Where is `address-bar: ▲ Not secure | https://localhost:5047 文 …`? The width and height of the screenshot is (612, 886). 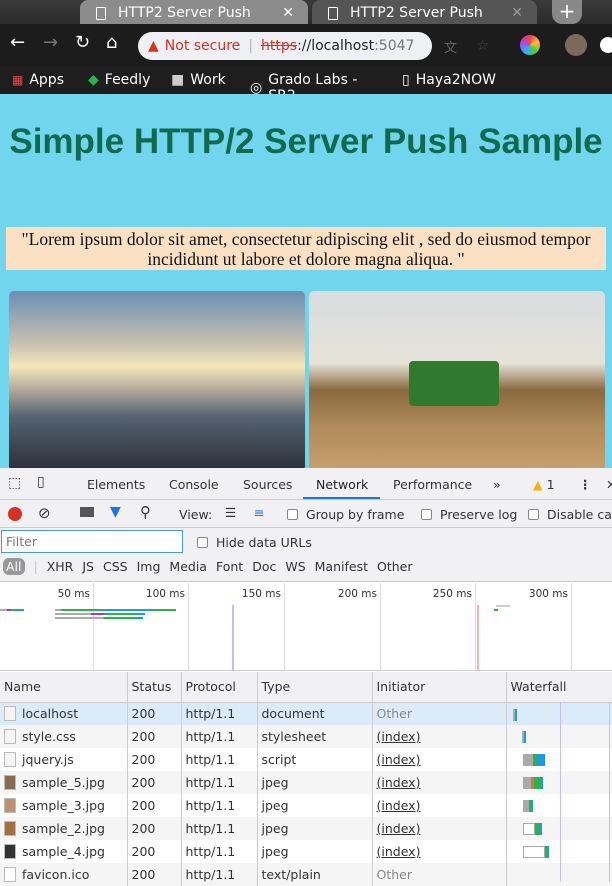
address-bar: ▲ Not secure | https://localhost:5047 文 … is located at coordinates (313, 46).